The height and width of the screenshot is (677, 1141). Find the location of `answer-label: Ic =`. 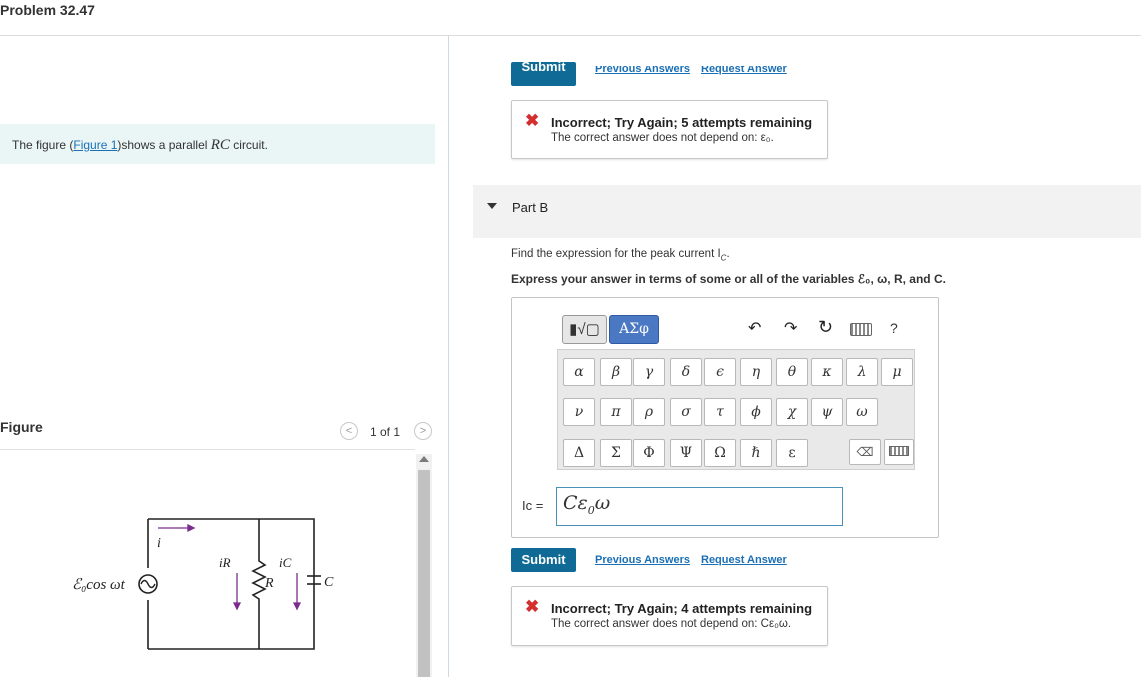

answer-label: Ic = is located at coordinates (533, 505).